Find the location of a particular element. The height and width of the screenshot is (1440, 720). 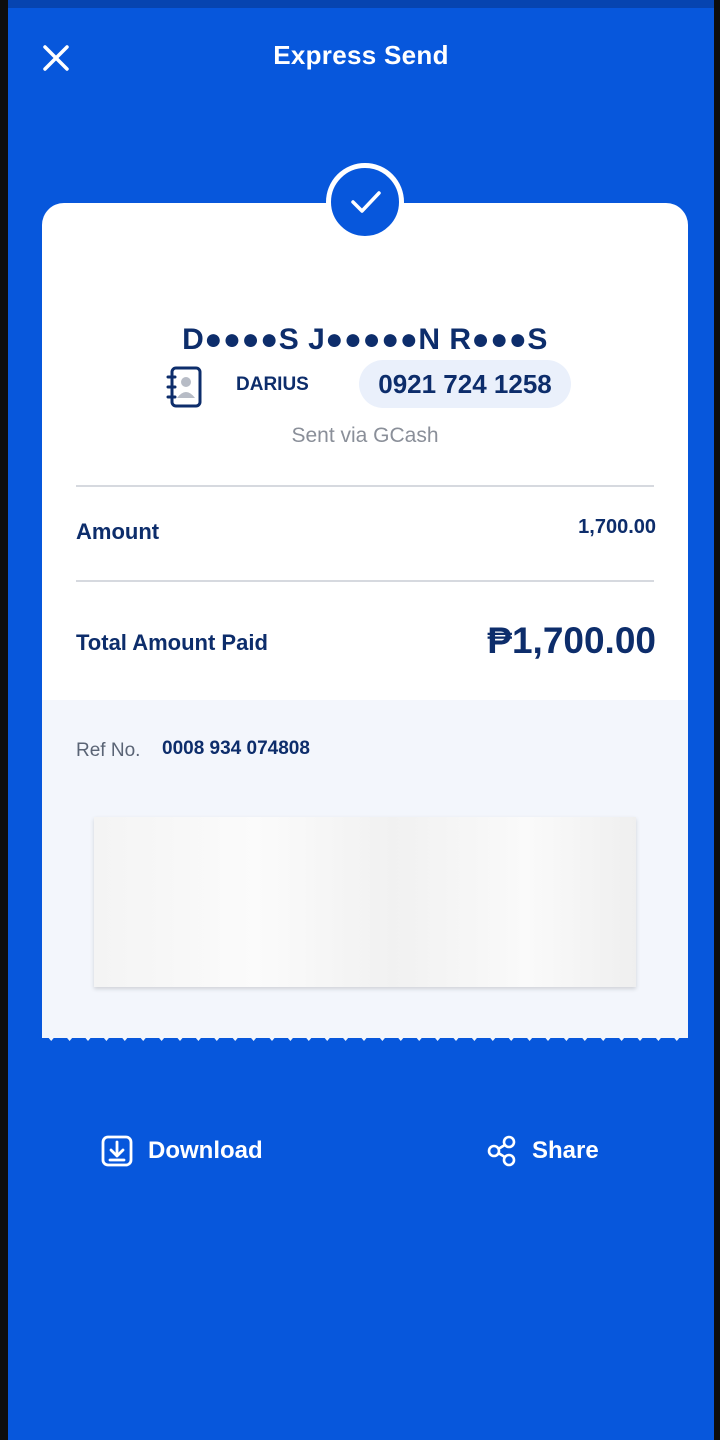

success-badge is located at coordinates (365, 202).